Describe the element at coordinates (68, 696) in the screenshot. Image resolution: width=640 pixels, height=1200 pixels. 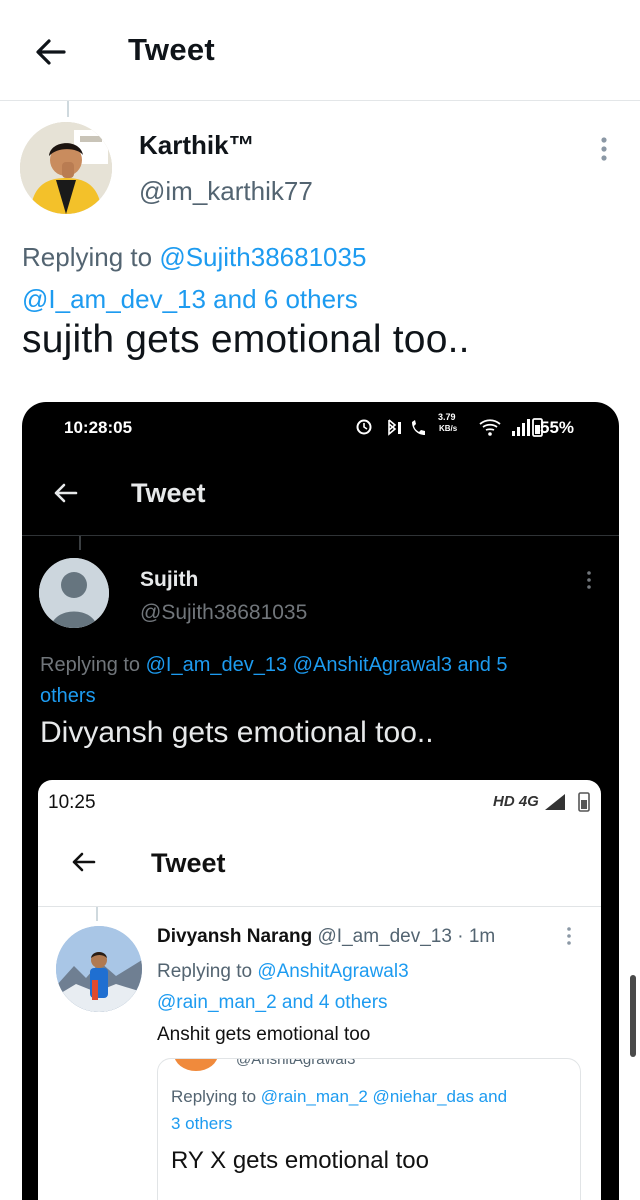
I see `mention-link: others` at that location.